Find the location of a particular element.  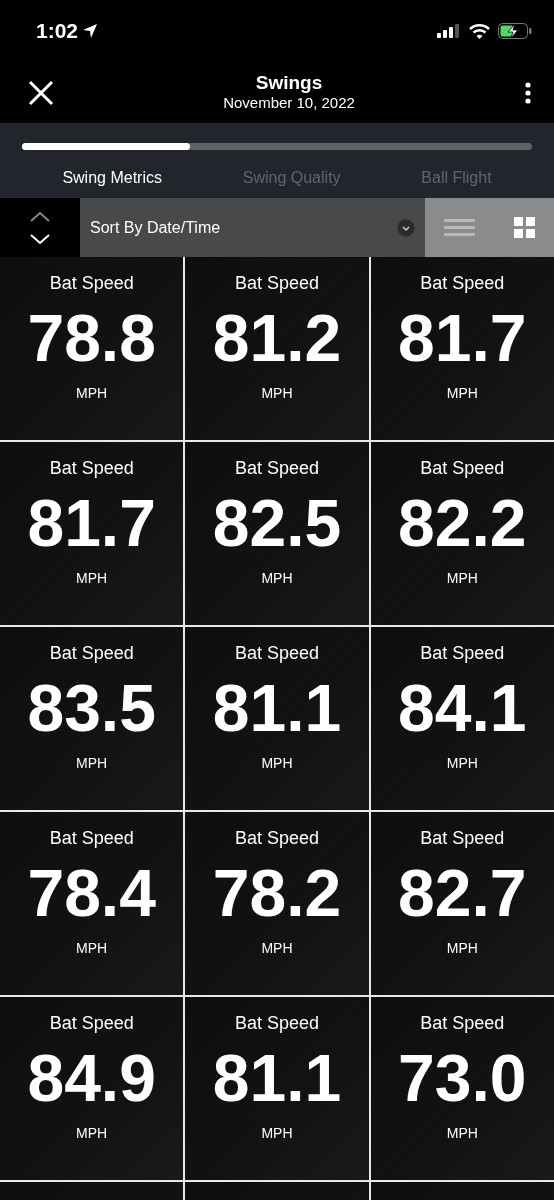

grid-view-icon is located at coordinates (524, 227).